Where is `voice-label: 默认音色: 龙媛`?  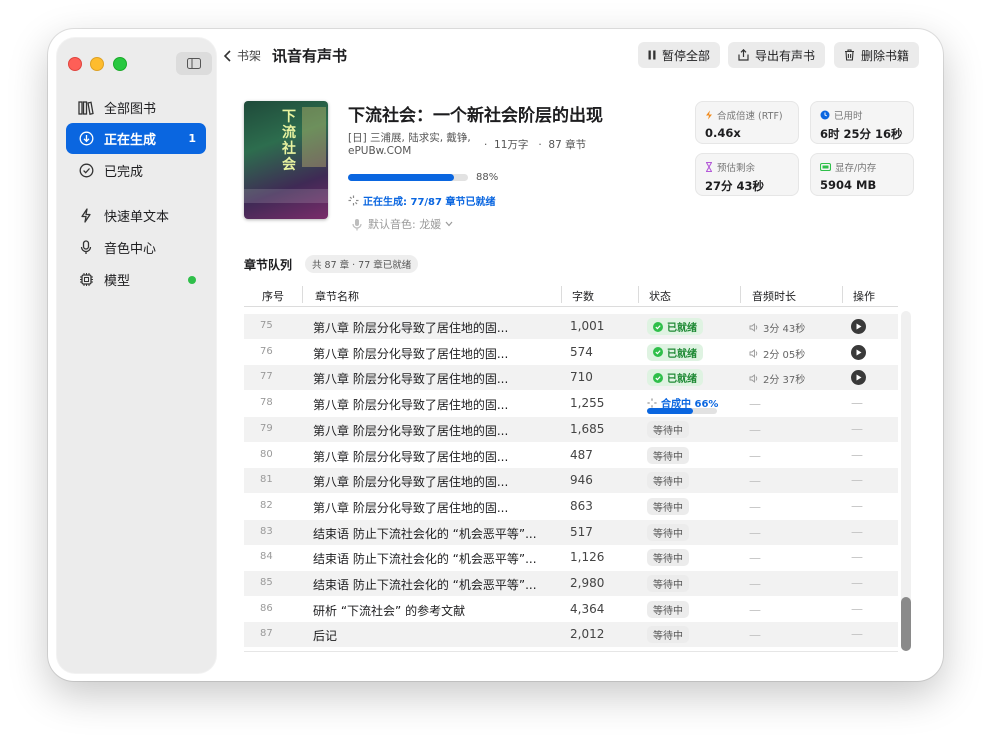
voice-label: 默认音色: 龙媛 is located at coordinates (405, 224).